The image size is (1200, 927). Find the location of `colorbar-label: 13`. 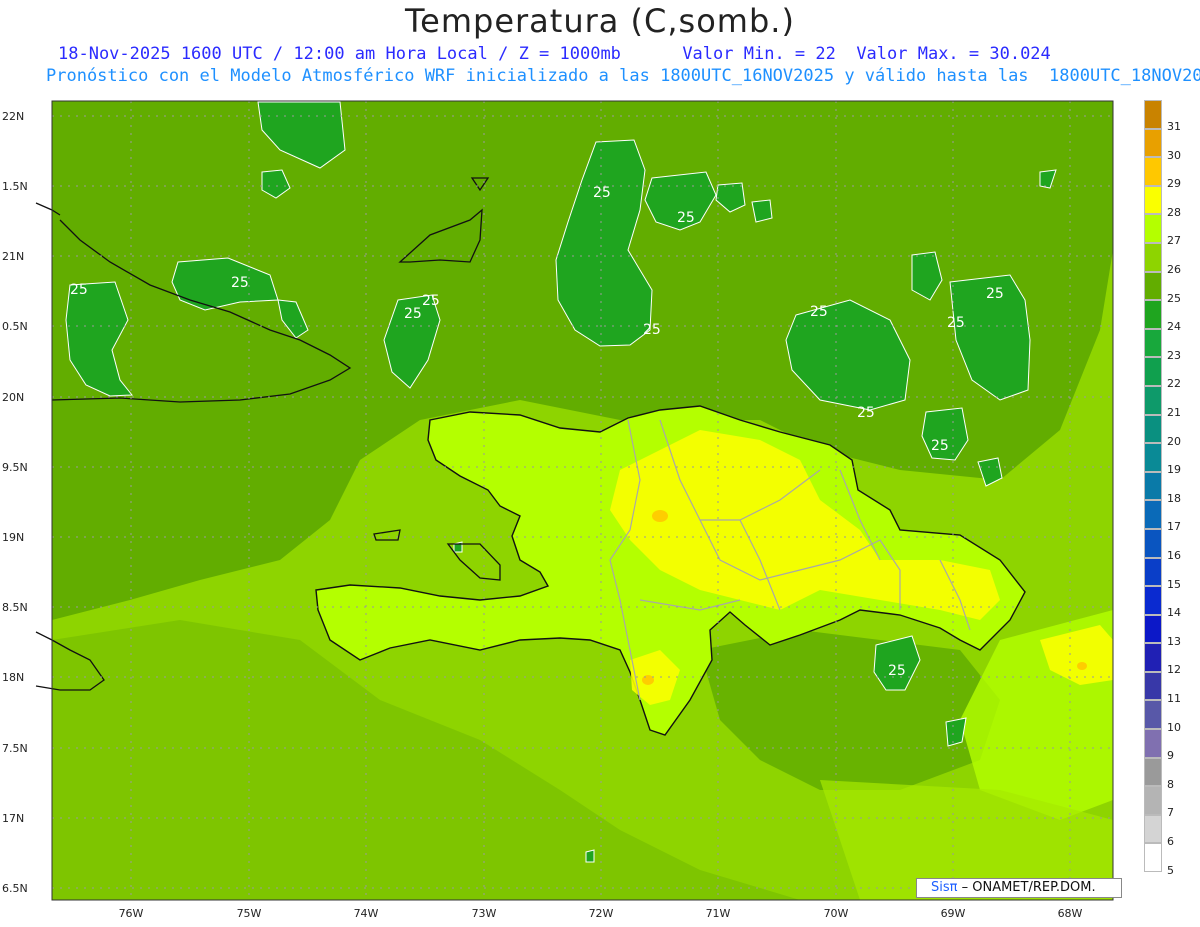

colorbar-label: 13 is located at coordinates (1174, 641).